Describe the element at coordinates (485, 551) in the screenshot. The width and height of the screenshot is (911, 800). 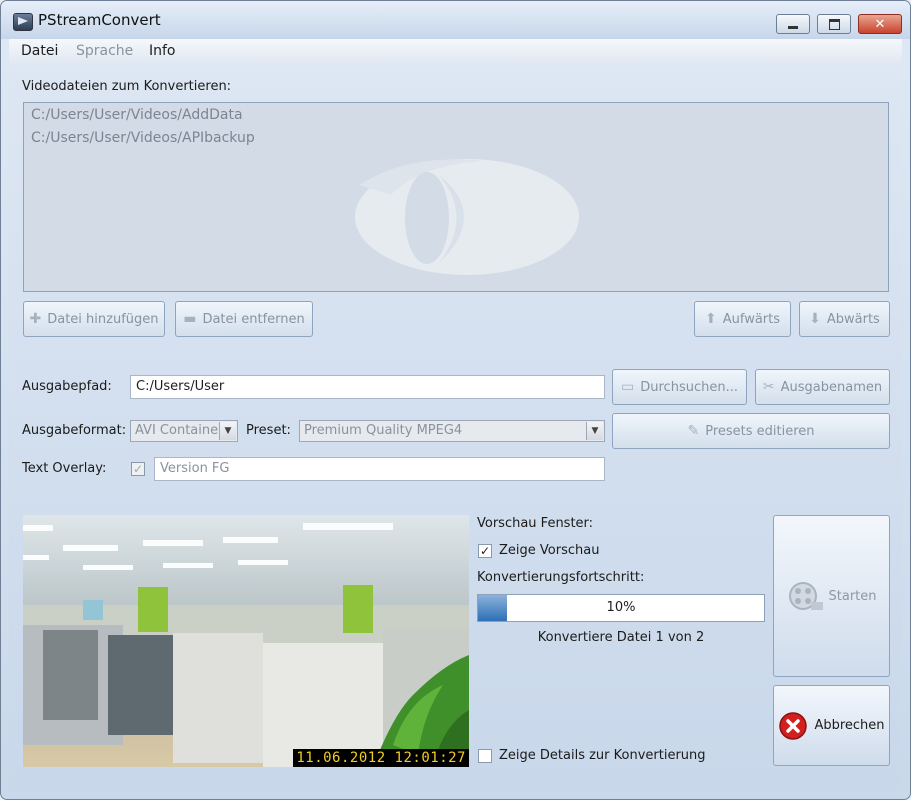
I see `show-preview-checkbox: ✓` at that location.